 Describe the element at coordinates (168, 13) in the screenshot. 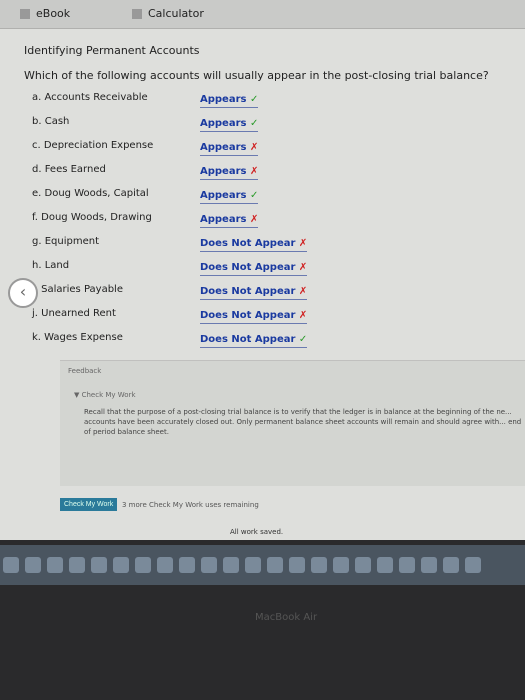

I see `tab-calculator: Calculator` at that location.